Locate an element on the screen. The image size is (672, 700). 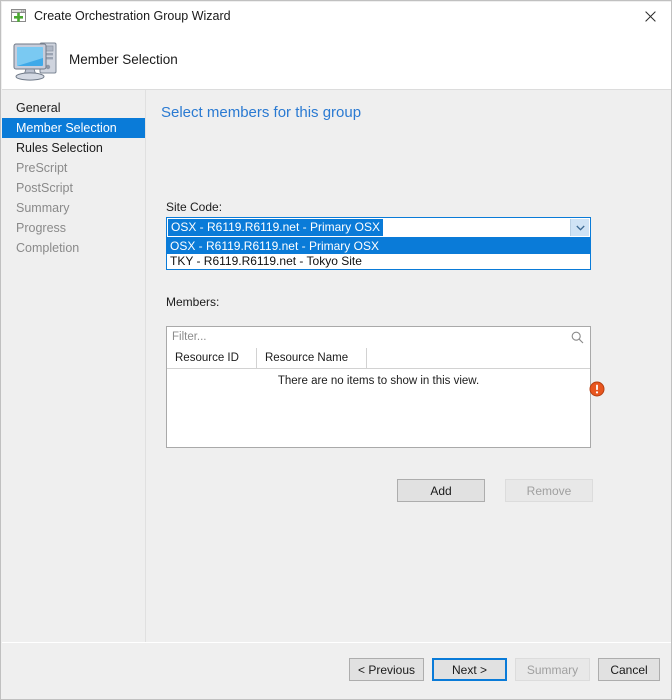
error-icon is located at coordinates (597, 389).